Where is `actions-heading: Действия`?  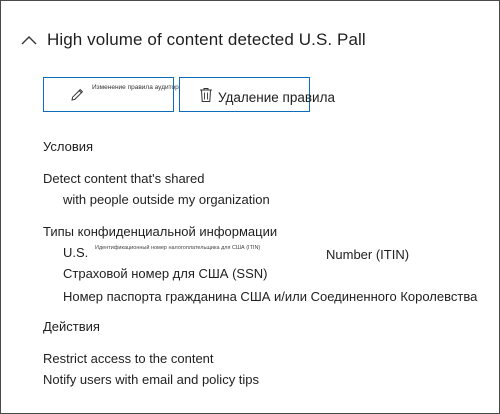 actions-heading: Действия is located at coordinates (71, 326).